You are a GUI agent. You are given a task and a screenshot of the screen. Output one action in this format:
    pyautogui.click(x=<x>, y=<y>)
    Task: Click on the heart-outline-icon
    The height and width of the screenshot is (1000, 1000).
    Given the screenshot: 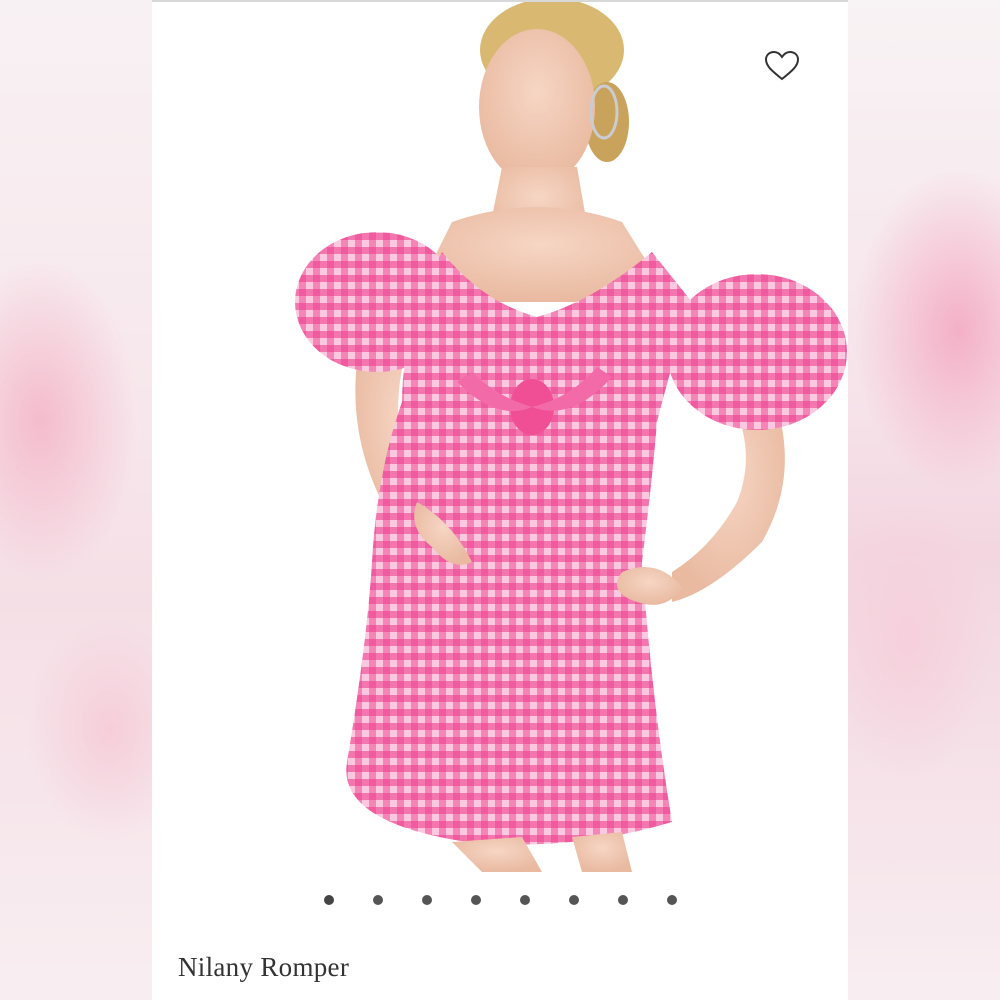 What is the action you would take?
    pyautogui.click(x=782, y=65)
    